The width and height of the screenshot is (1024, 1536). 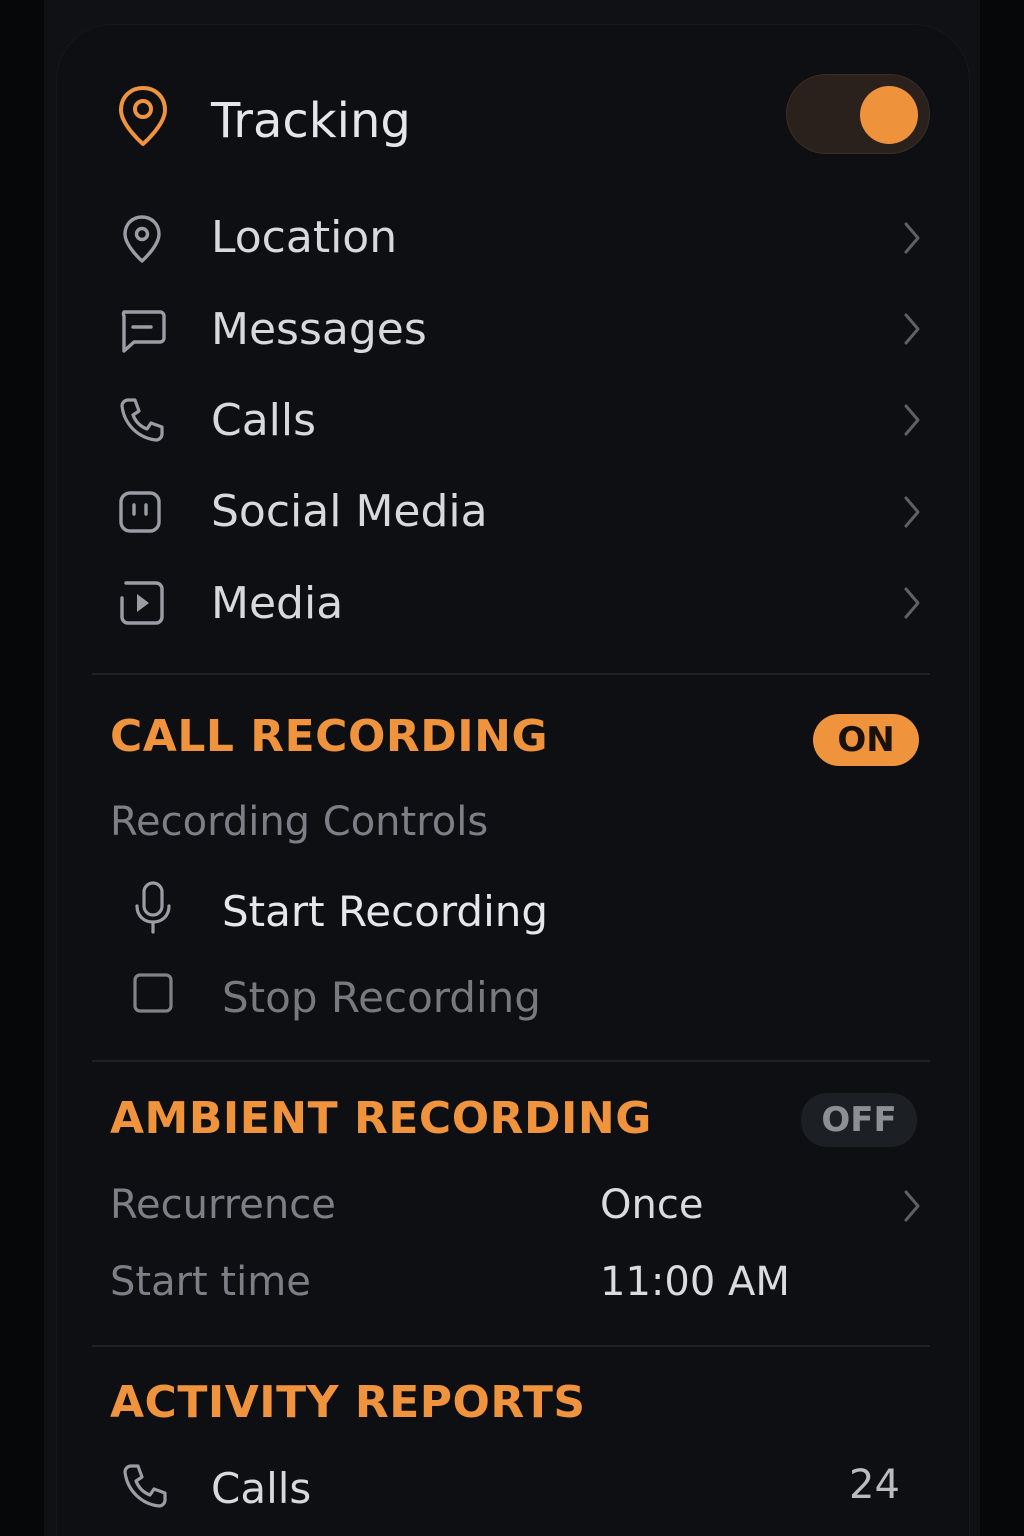 What do you see at coordinates (261, 1488) in the screenshot?
I see `activity-calls-label: Calls` at bounding box center [261, 1488].